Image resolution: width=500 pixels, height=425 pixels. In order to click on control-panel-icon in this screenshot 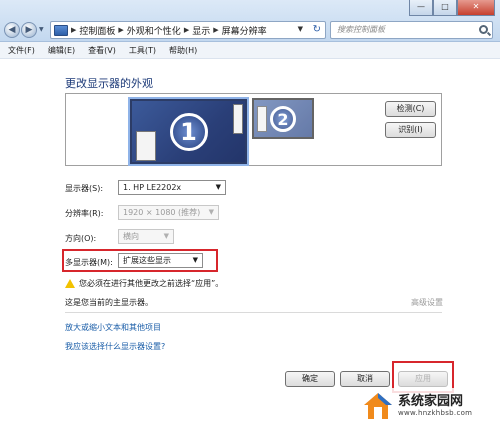, I will do `click(61, 30)`.